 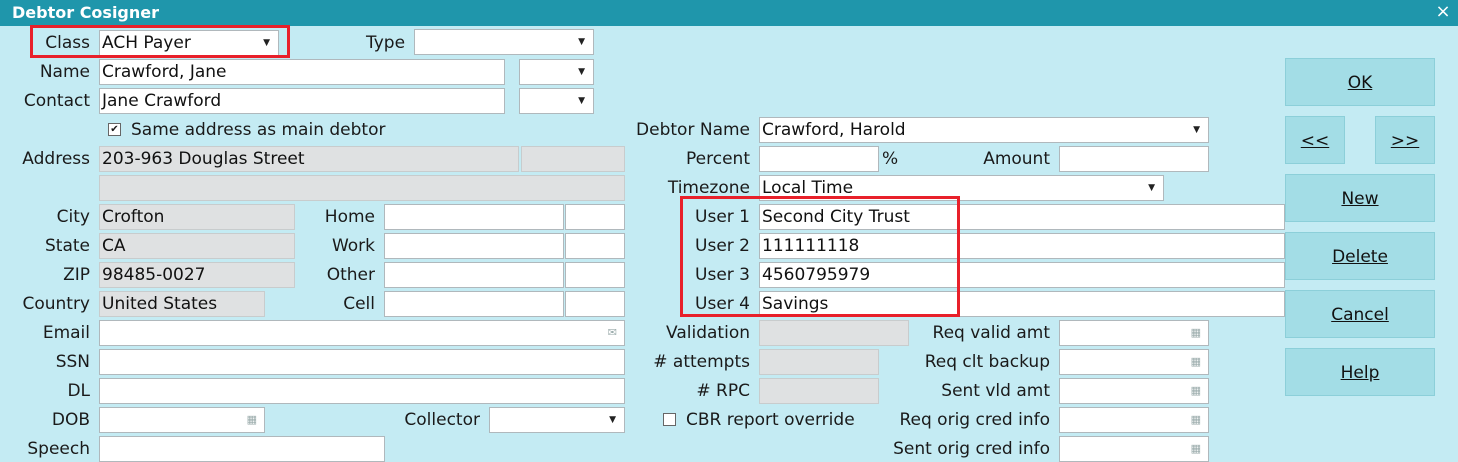 What do you see at coordinates (669, 419) in the screenshot?
I see `cbr-checkbox` at bounding box center [669, 419].